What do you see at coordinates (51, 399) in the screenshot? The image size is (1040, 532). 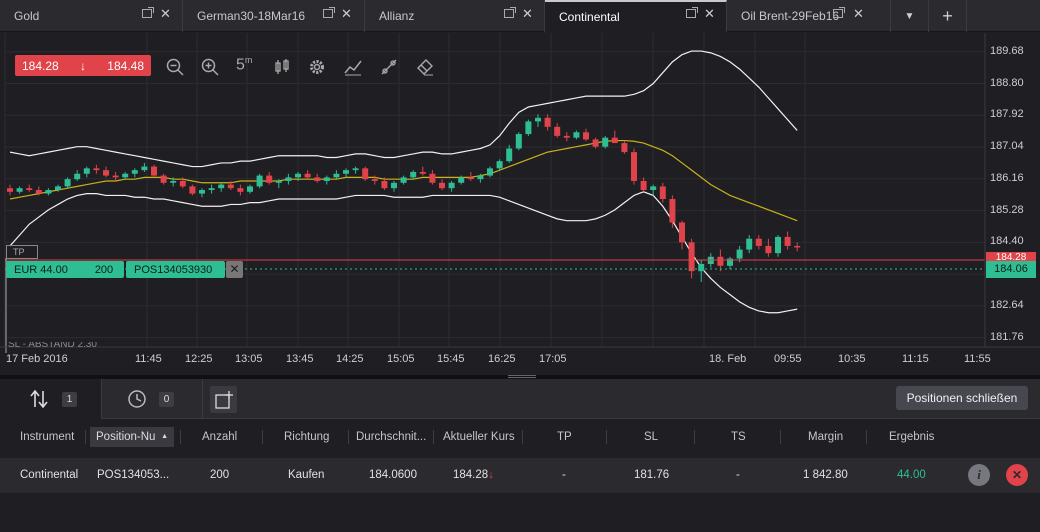 I see `tab-positions: 1` at bounding box center [51, 399].